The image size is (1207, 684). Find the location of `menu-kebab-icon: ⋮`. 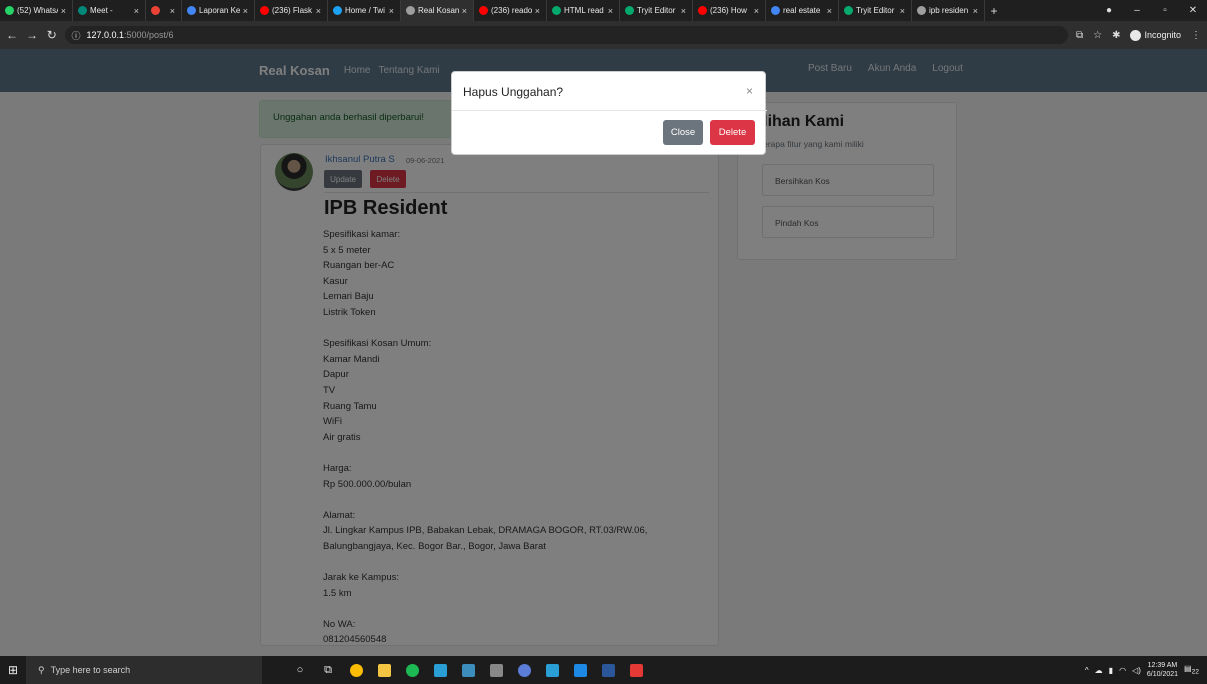

menu-kebab-icon: ⋮ is located at coordinates (1196, 35).